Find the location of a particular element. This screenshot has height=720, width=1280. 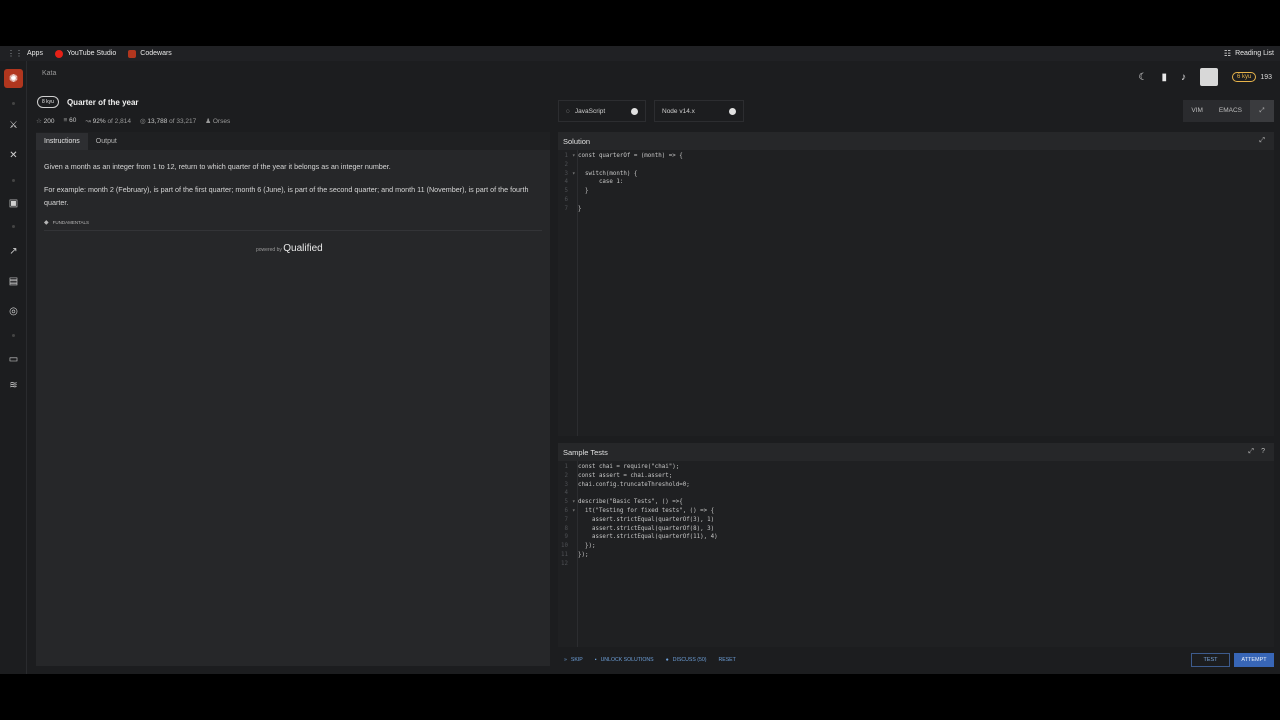

code-text: it("Testing for fixed tests", () => { is located at coordinates (646, 510).